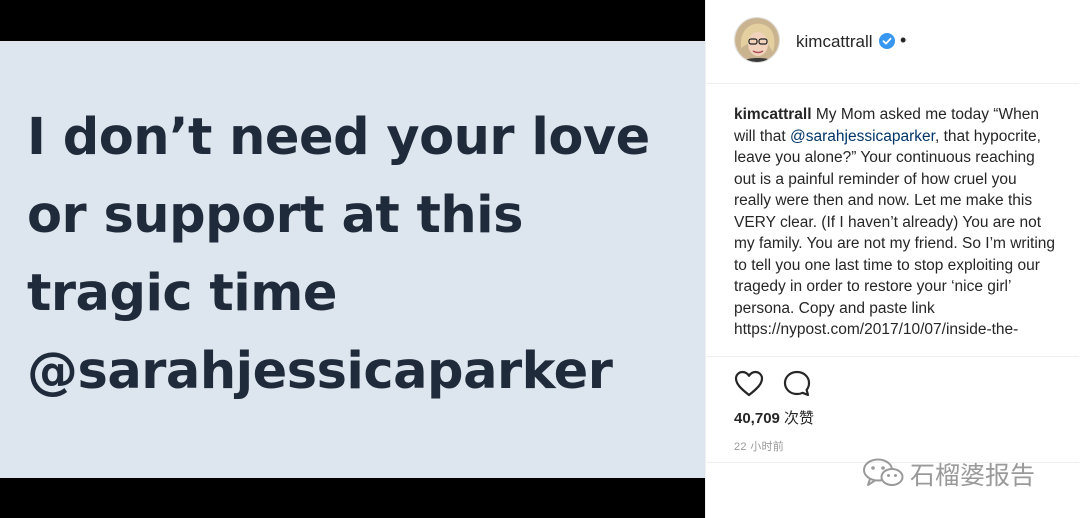 This screenshot has height=518, width=1080. I want to click on username: kimcattrall, so click(834, 42).